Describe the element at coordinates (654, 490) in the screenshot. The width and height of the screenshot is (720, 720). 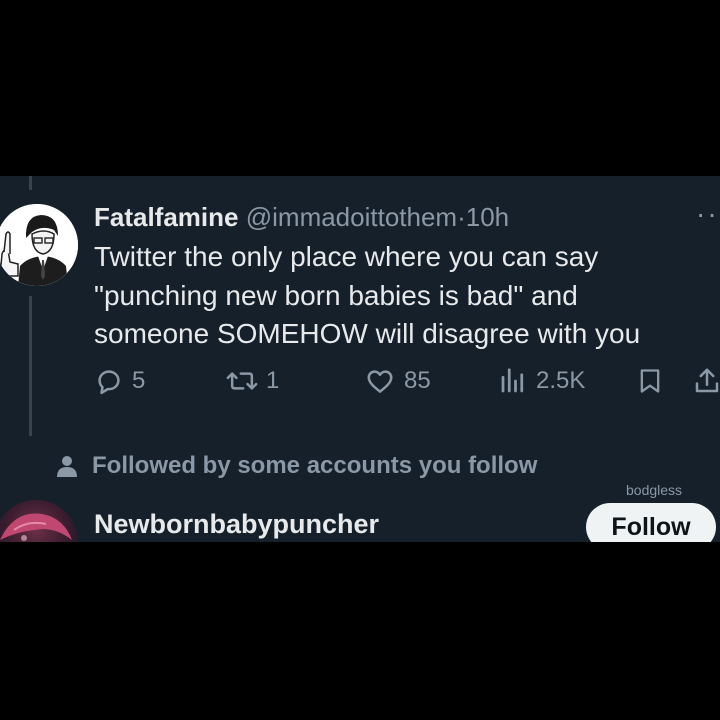
I see `watermark: bodgless` at that location.